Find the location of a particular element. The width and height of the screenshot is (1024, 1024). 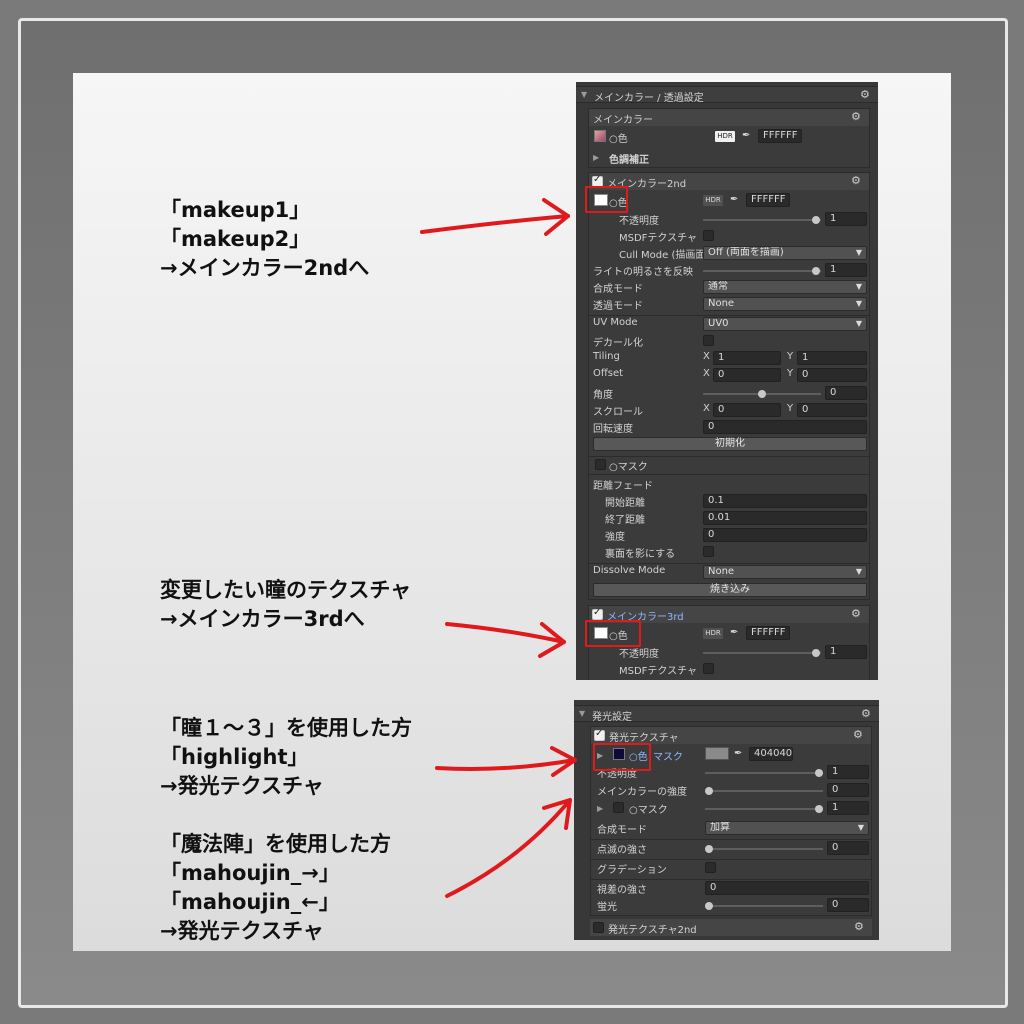

cull-mode-label: Cull Mode (描画面 is located at coordinates (662, 255).